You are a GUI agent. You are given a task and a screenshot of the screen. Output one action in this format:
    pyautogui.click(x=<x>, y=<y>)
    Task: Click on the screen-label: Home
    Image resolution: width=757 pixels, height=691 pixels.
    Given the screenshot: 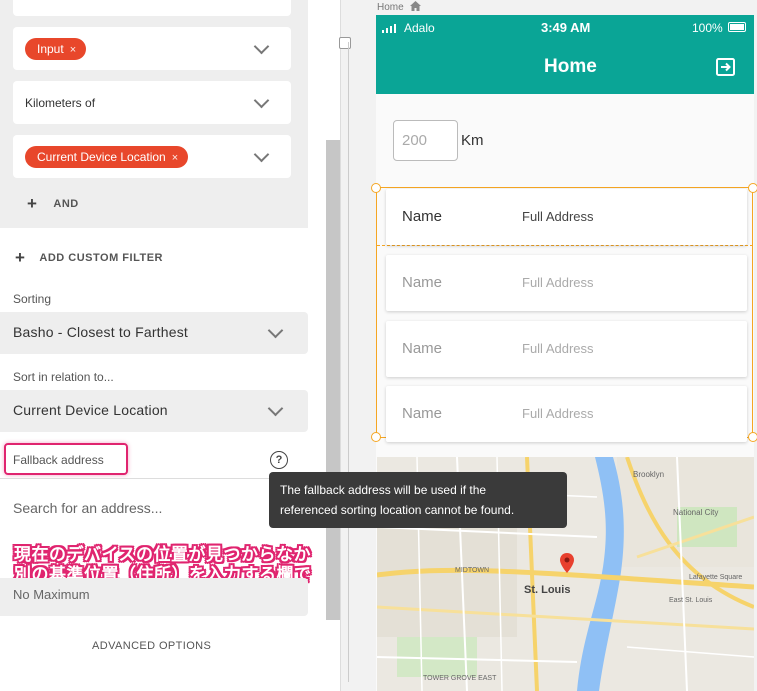 What is the action you would take?
    pyautogui.click(x=399, y=7)
    